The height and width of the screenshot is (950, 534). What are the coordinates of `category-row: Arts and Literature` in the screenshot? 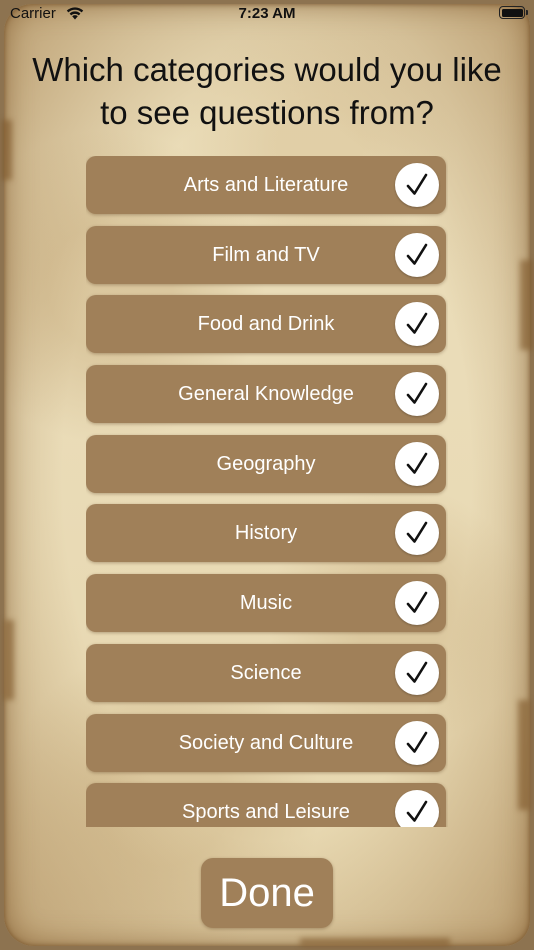 It's located at (266, 185).